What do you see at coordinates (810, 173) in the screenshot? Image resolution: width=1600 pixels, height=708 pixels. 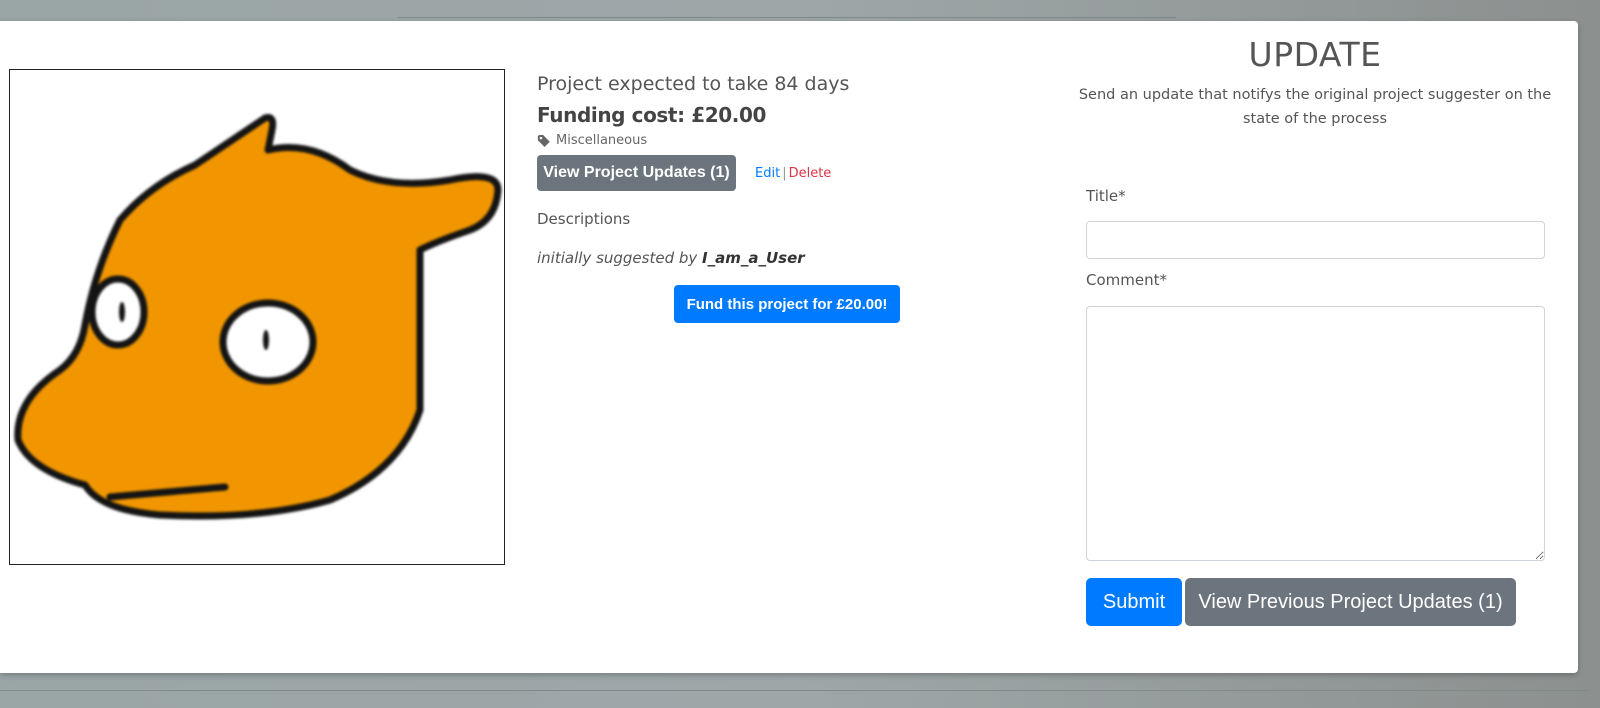 I see `delete-link: Delete` at bounding box center [810, 173].